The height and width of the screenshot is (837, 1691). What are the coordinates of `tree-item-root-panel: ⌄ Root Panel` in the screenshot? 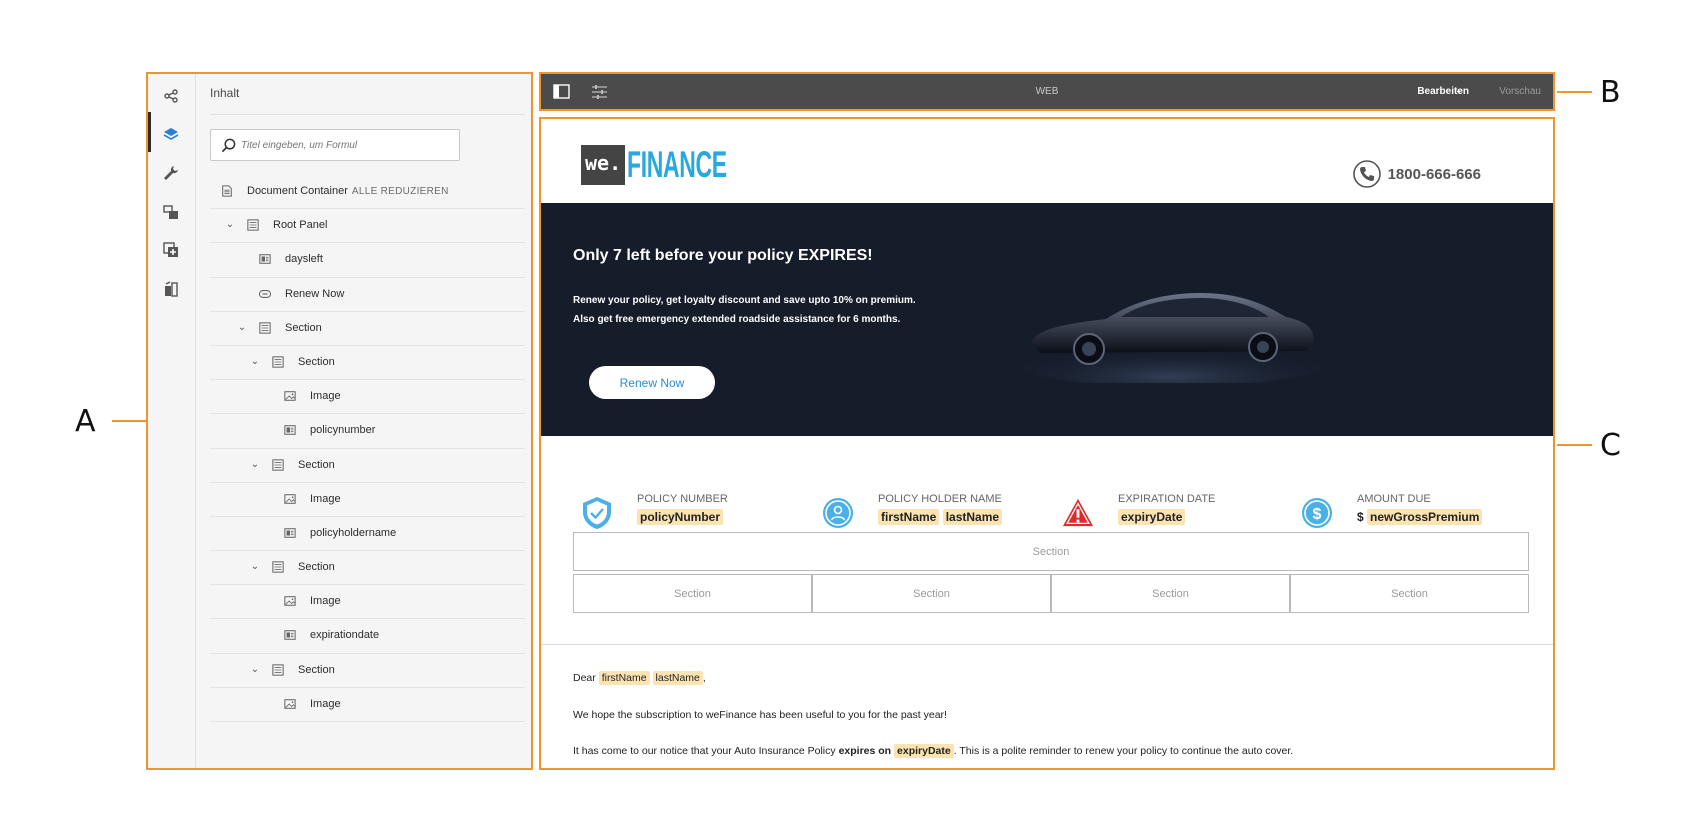 It's located at (367, 226).